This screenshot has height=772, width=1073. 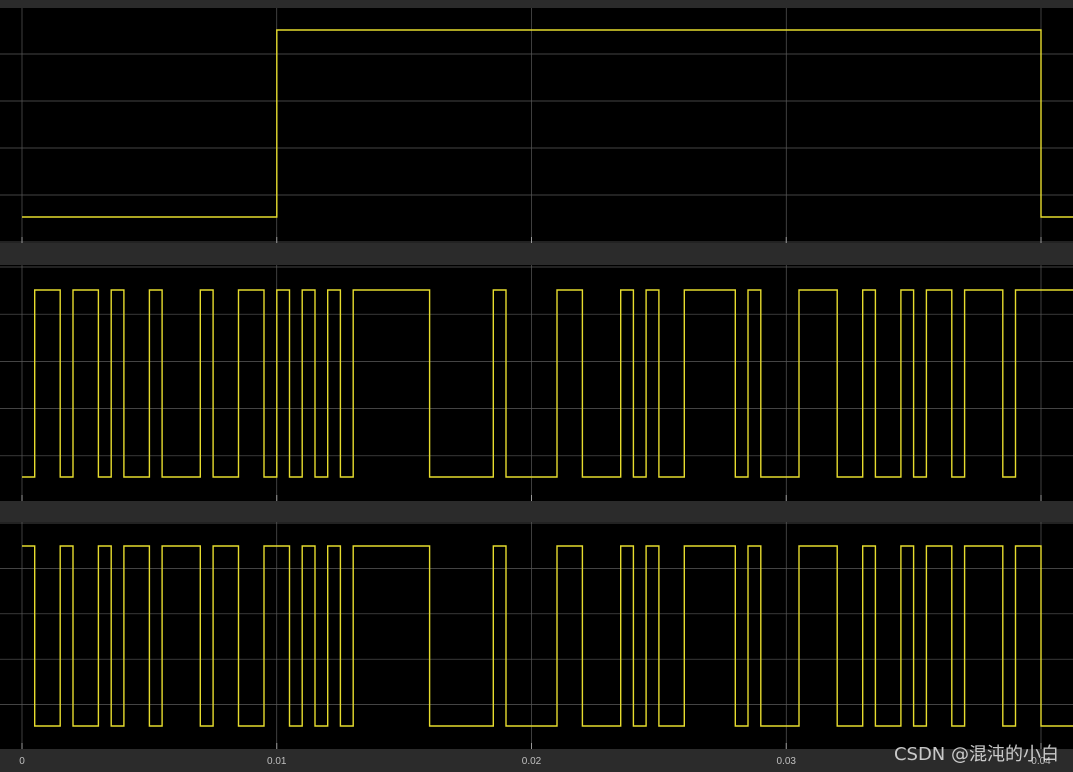 I want to click on x-tick-label: 0.01, so click(x=277, y=761).